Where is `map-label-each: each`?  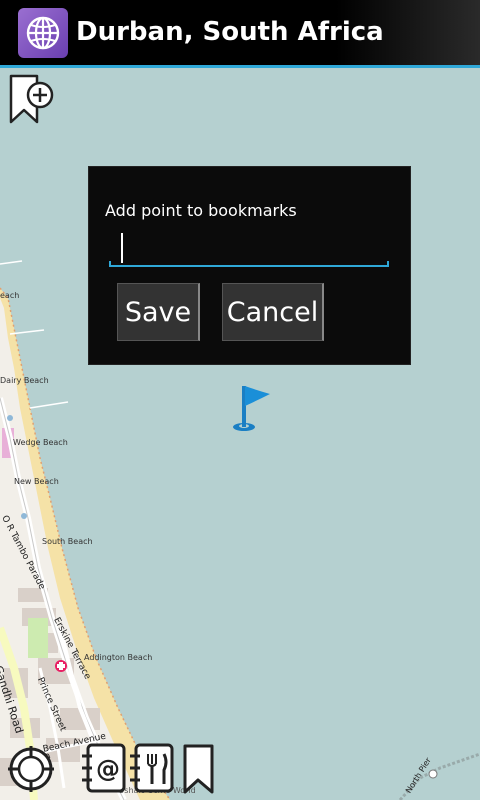
map-label-each: each is located at coordinates (10, 295).